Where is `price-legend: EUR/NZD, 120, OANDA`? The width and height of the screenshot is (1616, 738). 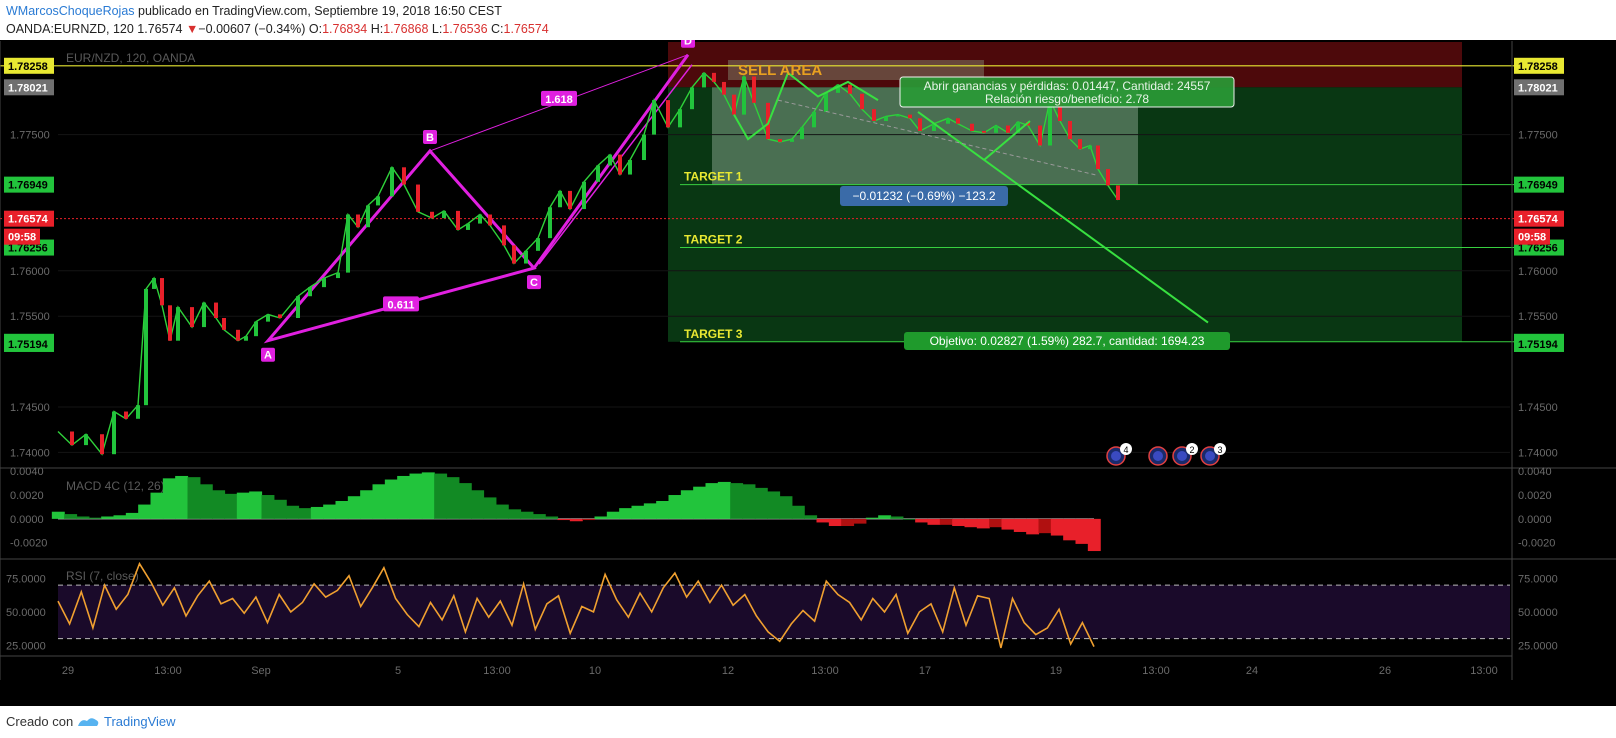 price-legend: EUR/NZD, 120, OANDA is located at coordinates (130, 58).